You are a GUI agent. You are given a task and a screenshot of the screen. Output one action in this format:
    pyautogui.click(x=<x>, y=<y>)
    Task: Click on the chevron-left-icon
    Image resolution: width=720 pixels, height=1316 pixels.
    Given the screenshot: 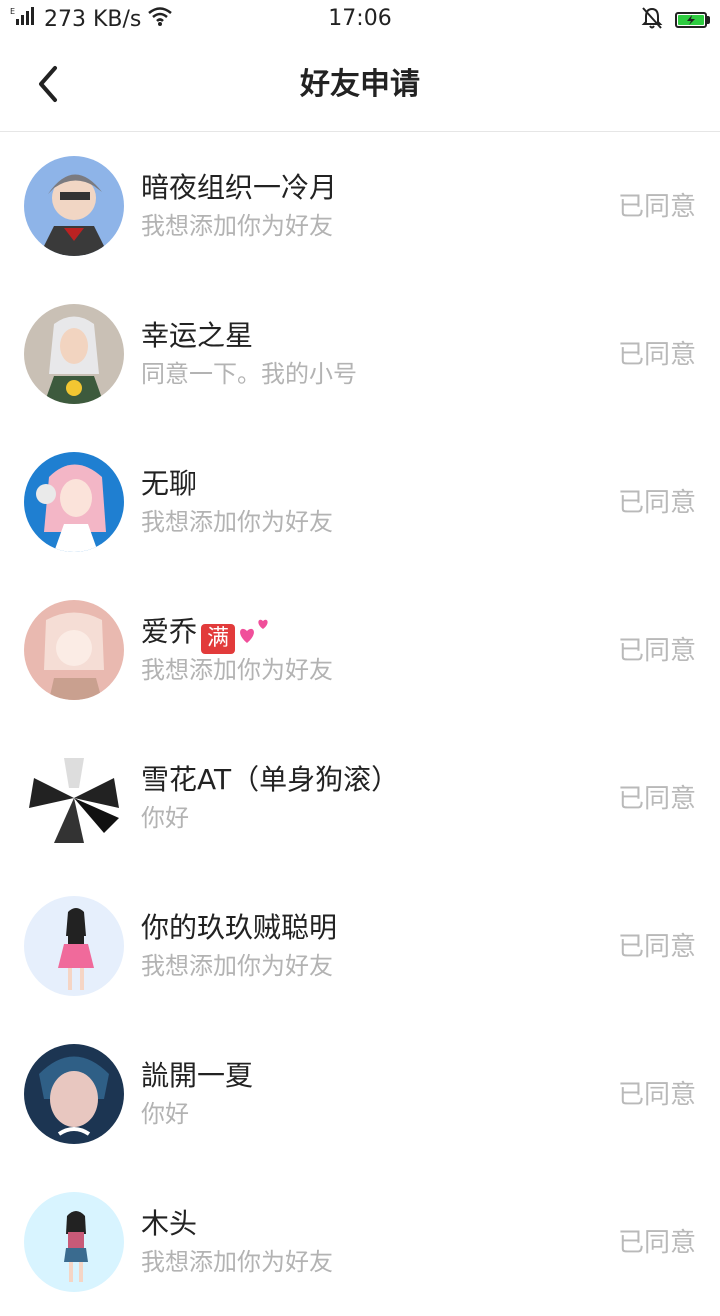 What is the action you would take?
    pyautogui.click(x=48, y=84)
    